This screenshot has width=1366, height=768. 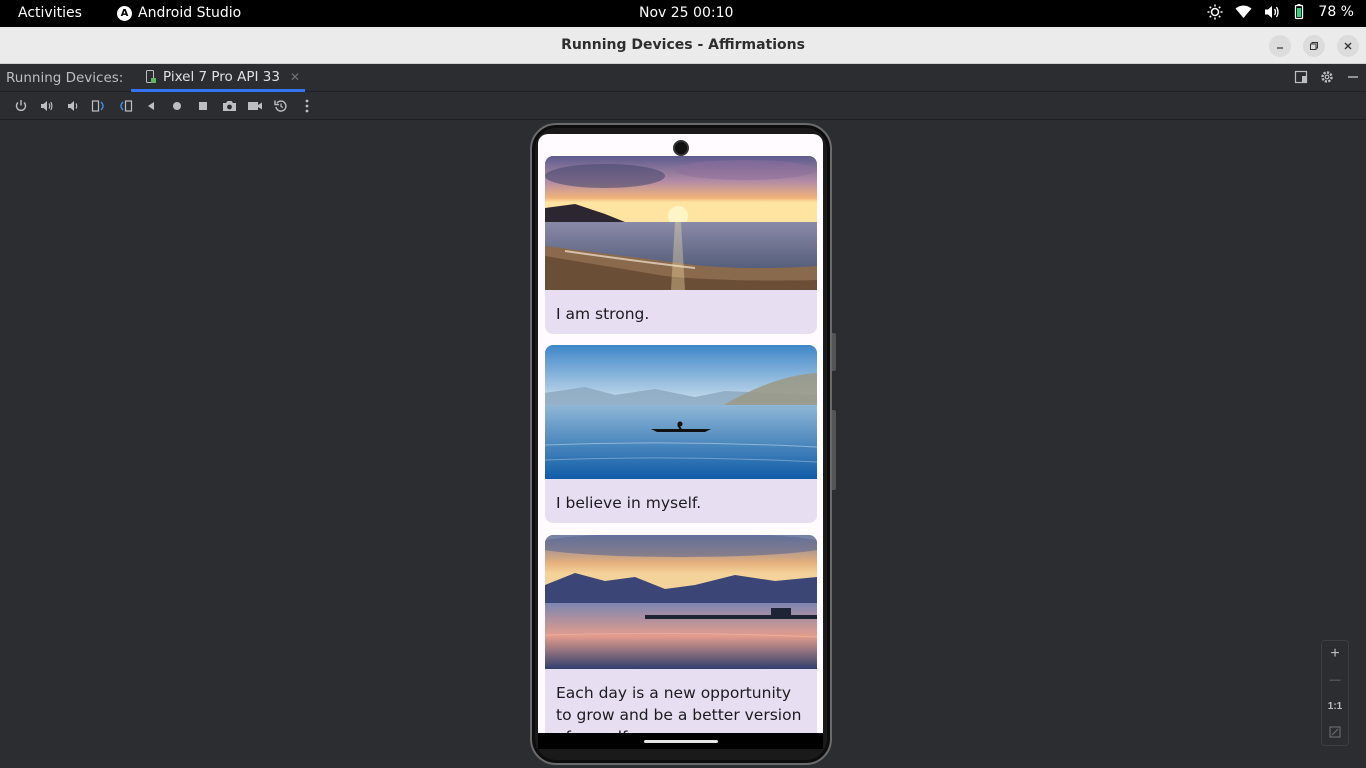 I want to click on clock: Nov 25 00:10, so click(x=686, y=13).